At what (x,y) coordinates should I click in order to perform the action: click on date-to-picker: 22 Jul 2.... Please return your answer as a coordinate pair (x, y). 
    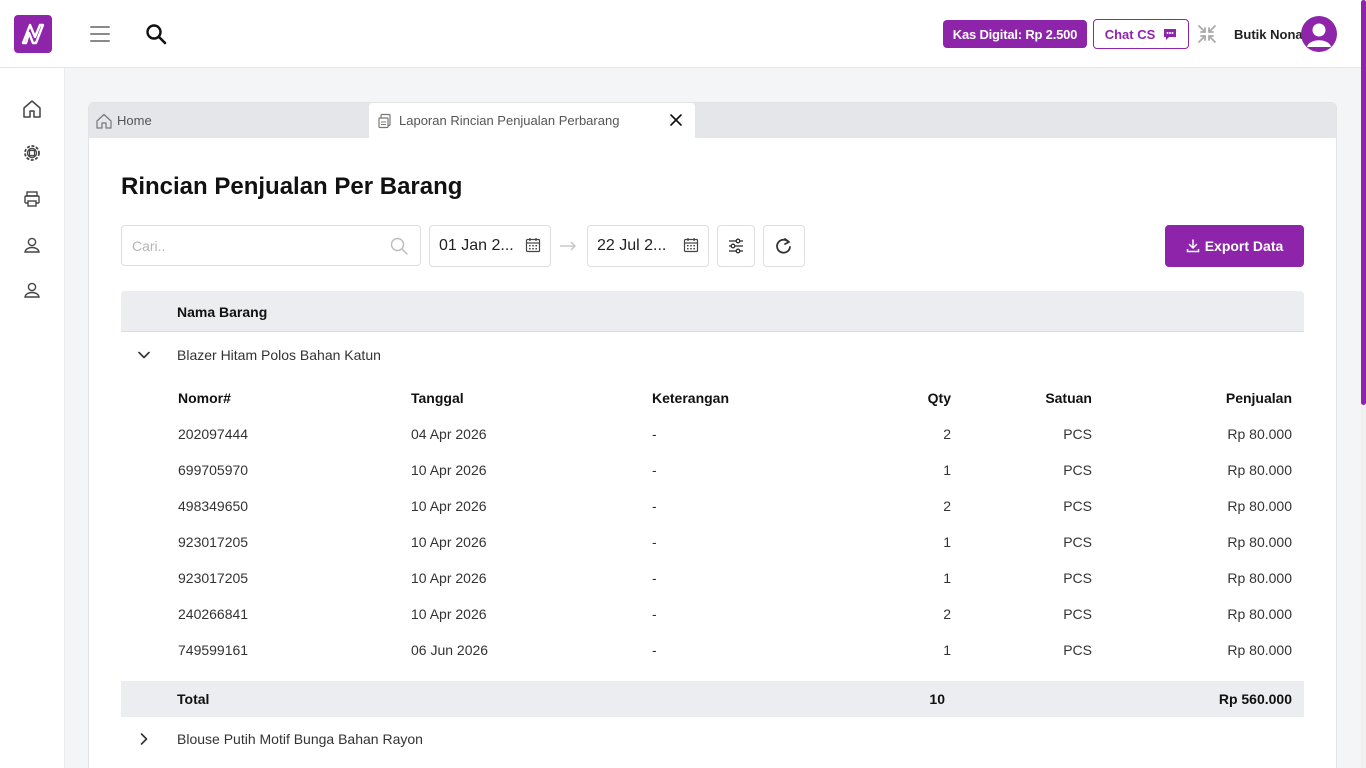
    Looking at the image, I should click on (648, 246).